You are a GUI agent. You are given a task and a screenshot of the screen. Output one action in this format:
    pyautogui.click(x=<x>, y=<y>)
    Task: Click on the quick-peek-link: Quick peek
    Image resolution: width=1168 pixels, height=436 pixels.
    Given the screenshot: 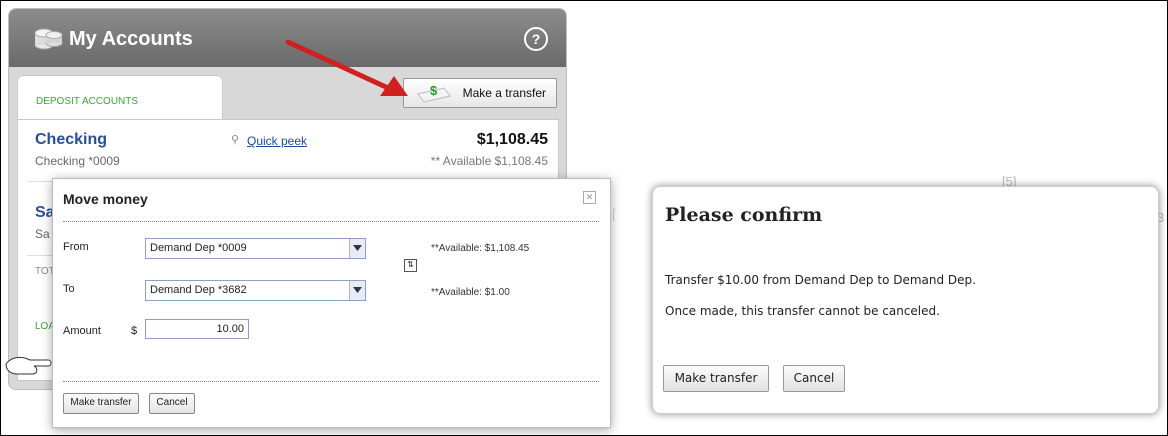 What is the action you would take?
    pyautogui.click(x=277, y=141)
    